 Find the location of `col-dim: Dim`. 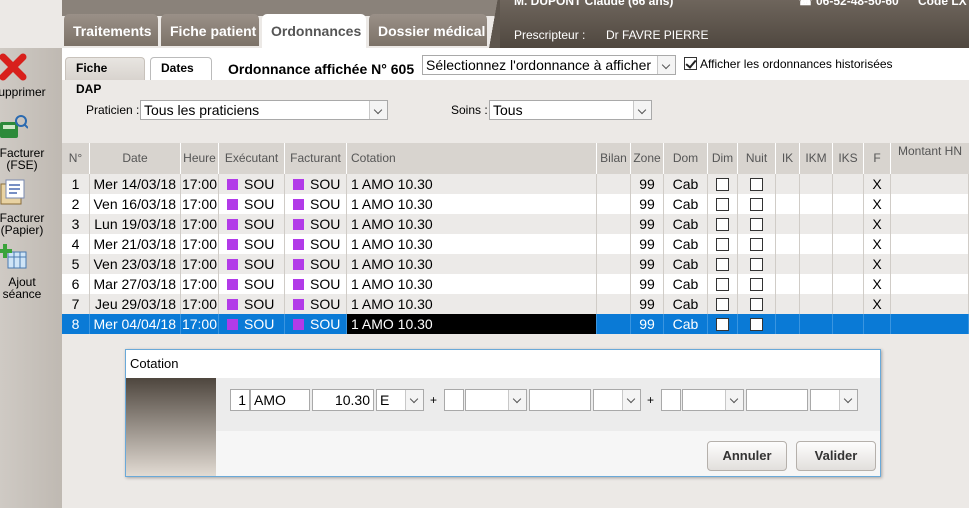

col-dim: Dim is located at coordinates (723, 158).